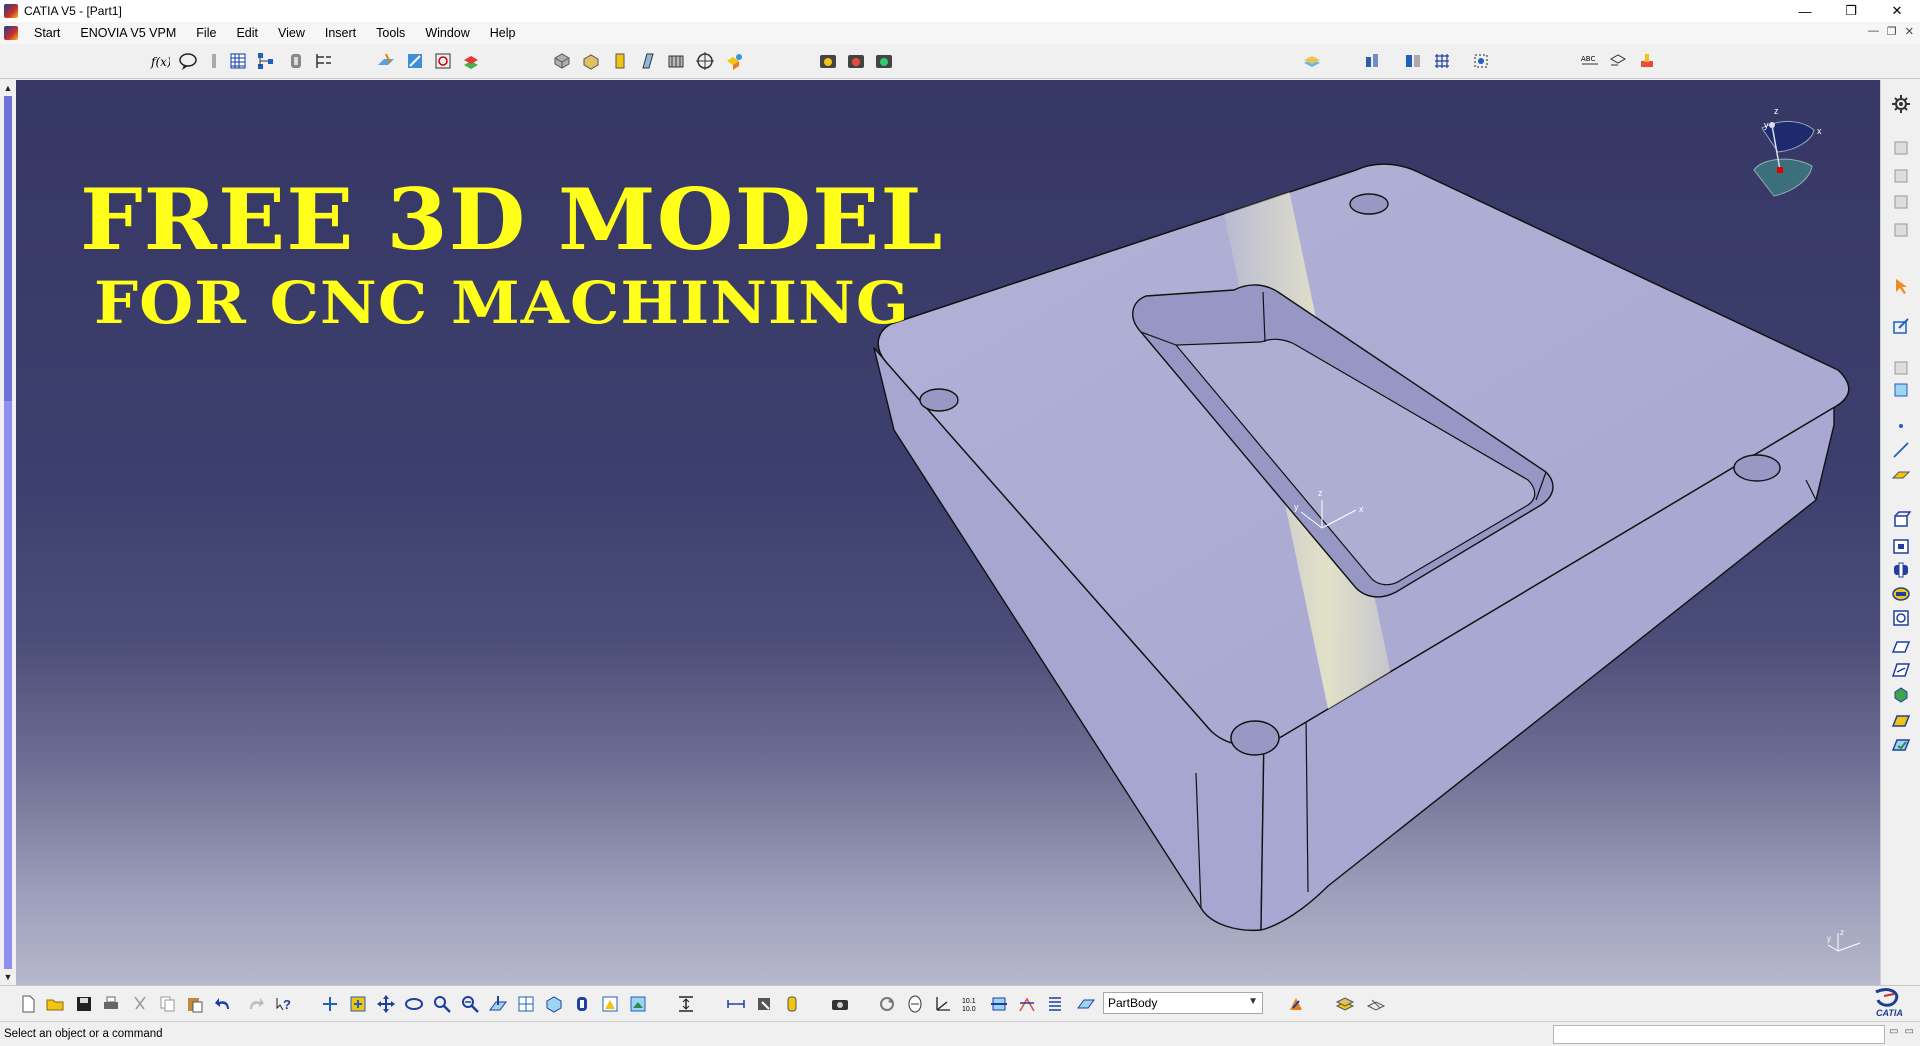 This screenshot has height=1046, width=1920. What do you see at coordinates (358, 1004) in the screenshot?
I see `fit-all-in-icon` at bounding box center [358, 1004].